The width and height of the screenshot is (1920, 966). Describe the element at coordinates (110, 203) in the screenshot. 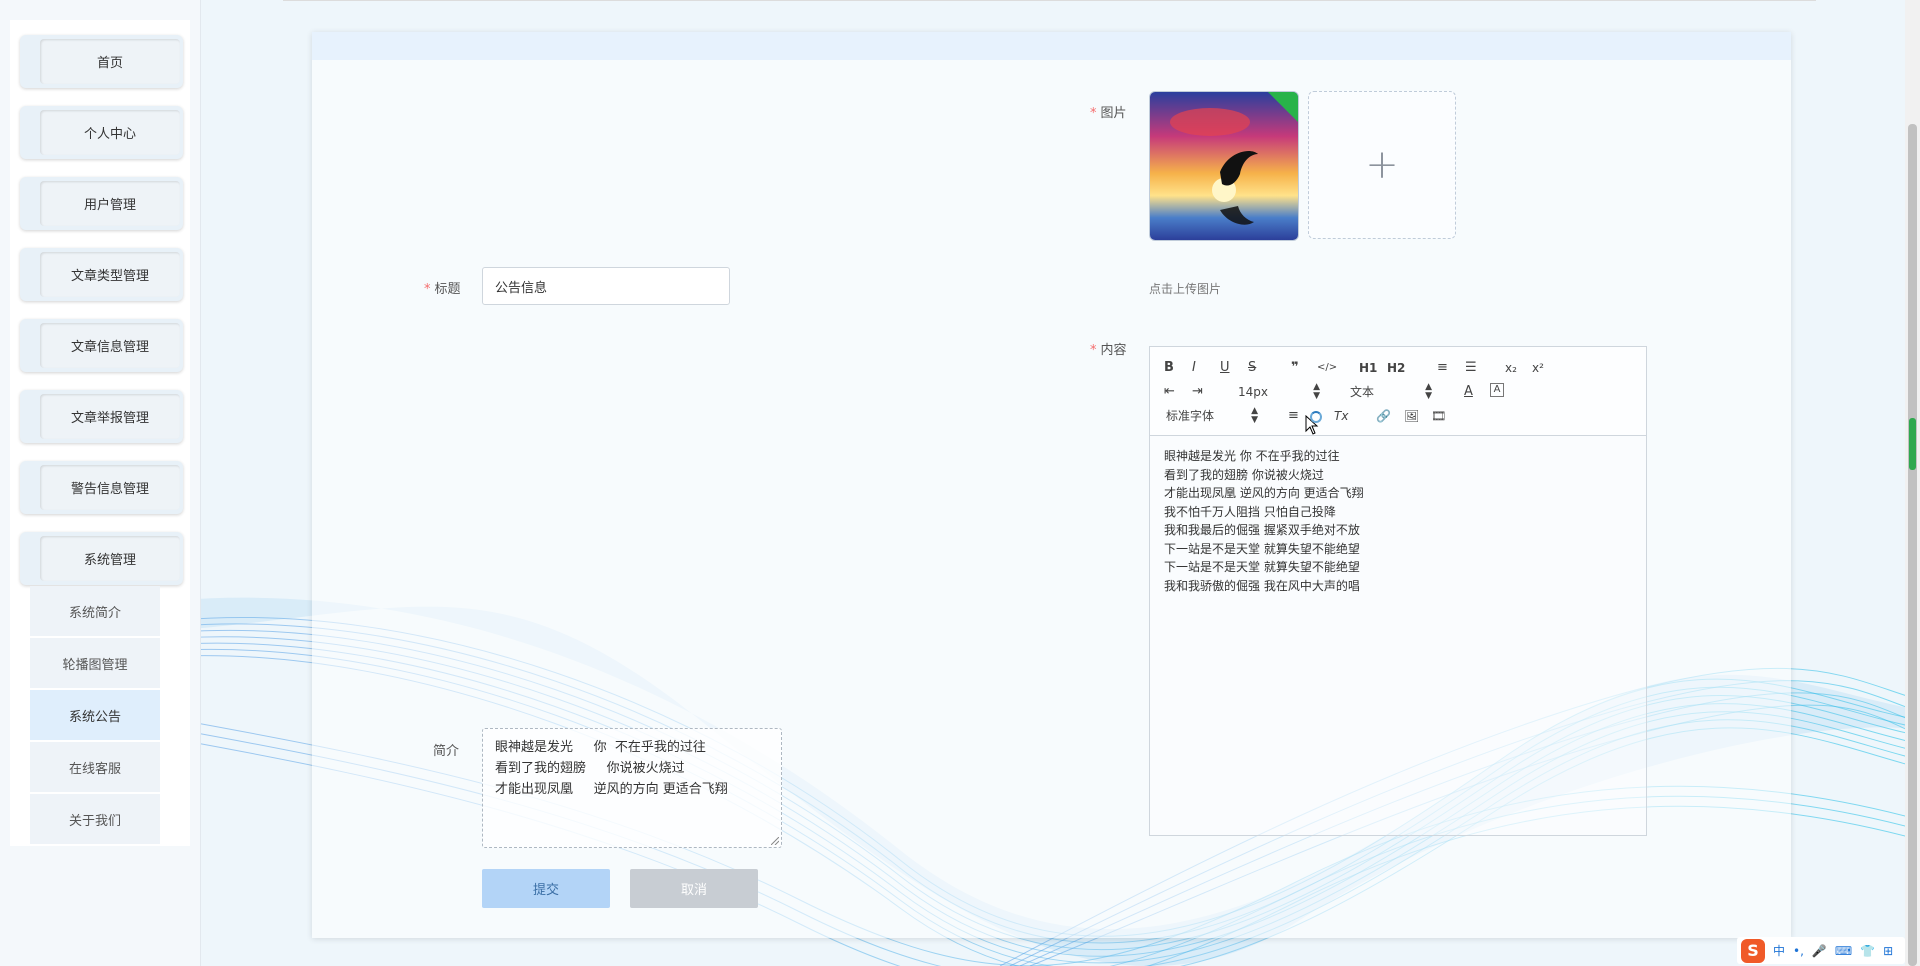

I see `menu-item-label: 用户管理` at that location.